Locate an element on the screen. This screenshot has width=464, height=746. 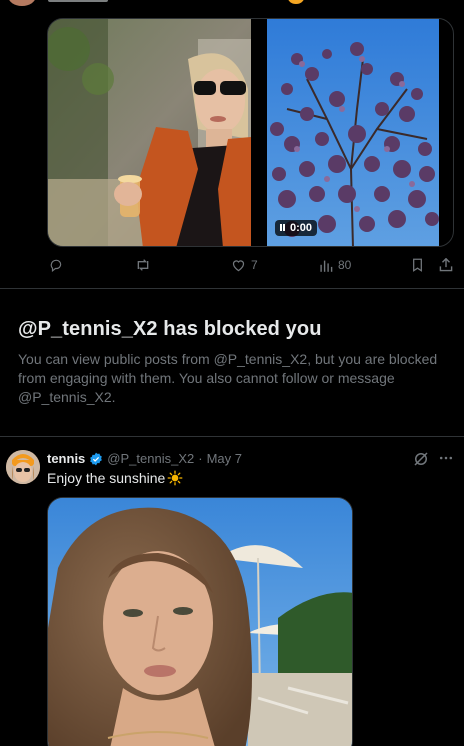
reply-button is located at coordinates (56, 265).